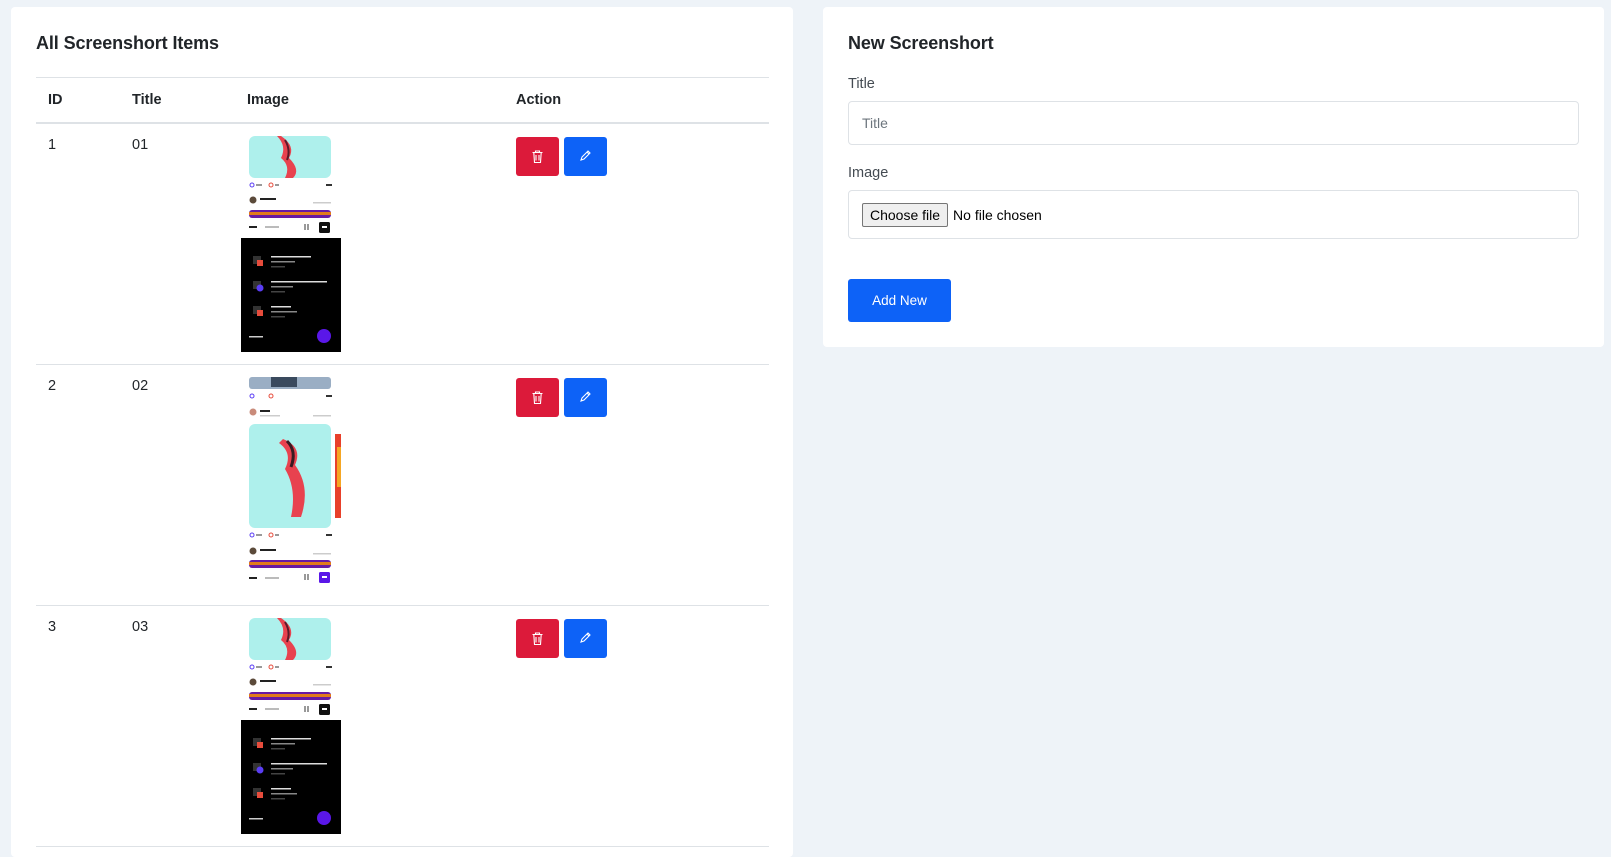  Describe the element at coordinates (127, 43) in the screenshot. I see `items-title: All Screenshort Items` at that location.